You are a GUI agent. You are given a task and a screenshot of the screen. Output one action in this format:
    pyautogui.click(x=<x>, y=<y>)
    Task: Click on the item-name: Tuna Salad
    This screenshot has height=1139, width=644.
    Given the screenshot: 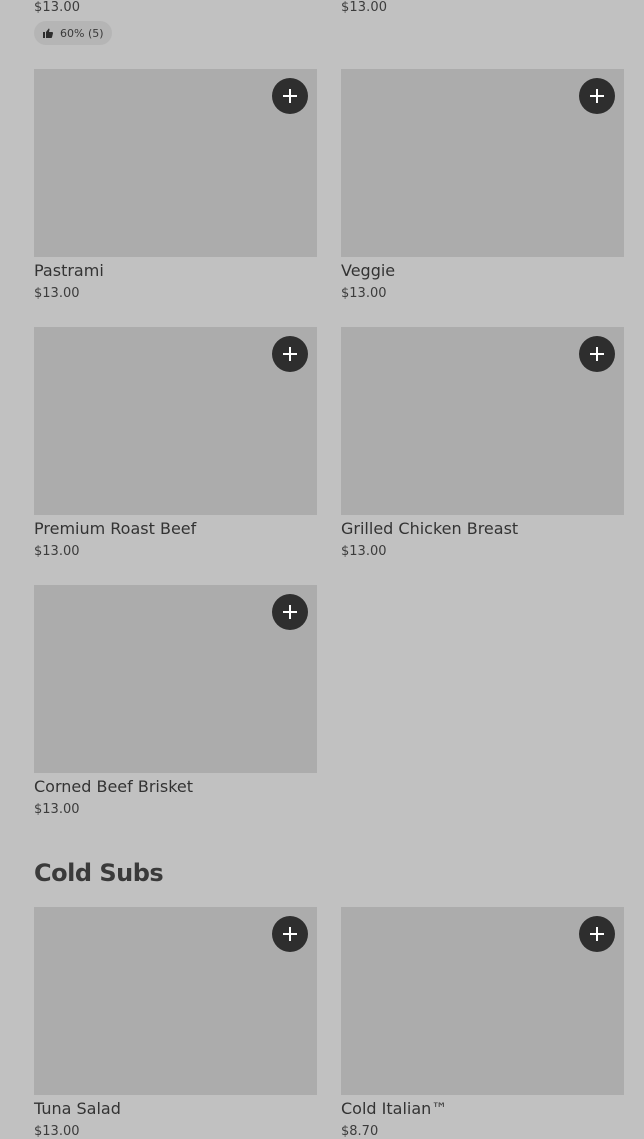 What is the action you would take?
    pyautogui.click(x=77, y=1108)
    